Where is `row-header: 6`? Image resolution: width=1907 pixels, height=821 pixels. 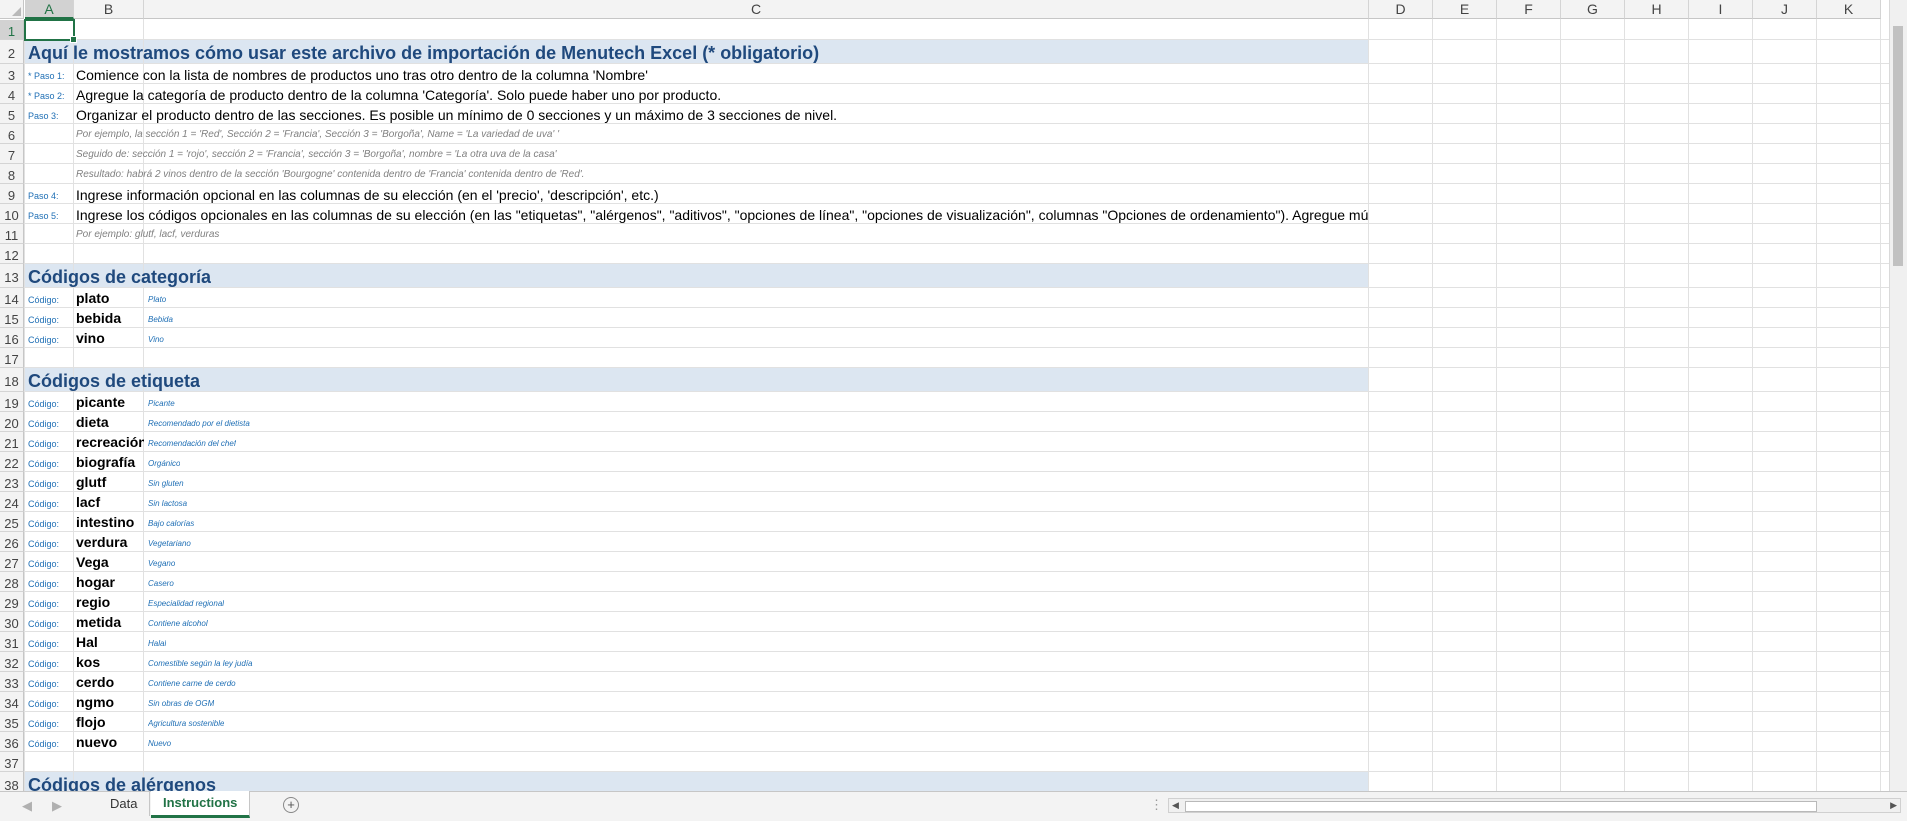
row-header: 6 is located at coordinates (12, 134).